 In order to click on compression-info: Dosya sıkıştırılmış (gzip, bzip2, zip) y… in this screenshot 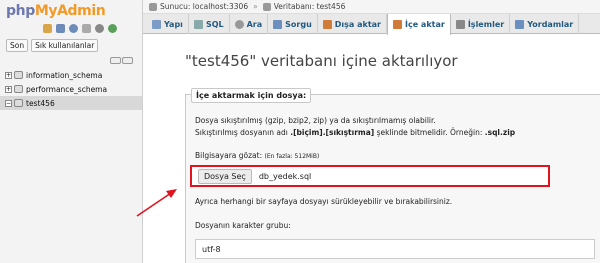, I will do `click(315, 120)`.